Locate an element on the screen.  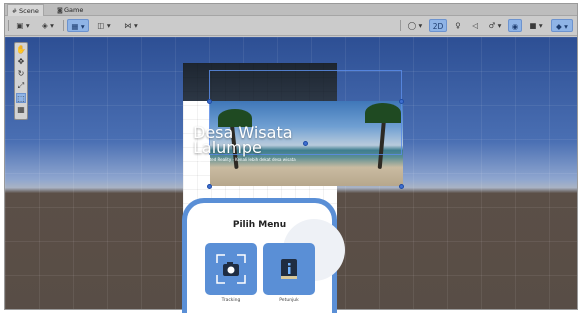
effects-dropdown: ♂ ▾ is located at coordinates (495, 25).